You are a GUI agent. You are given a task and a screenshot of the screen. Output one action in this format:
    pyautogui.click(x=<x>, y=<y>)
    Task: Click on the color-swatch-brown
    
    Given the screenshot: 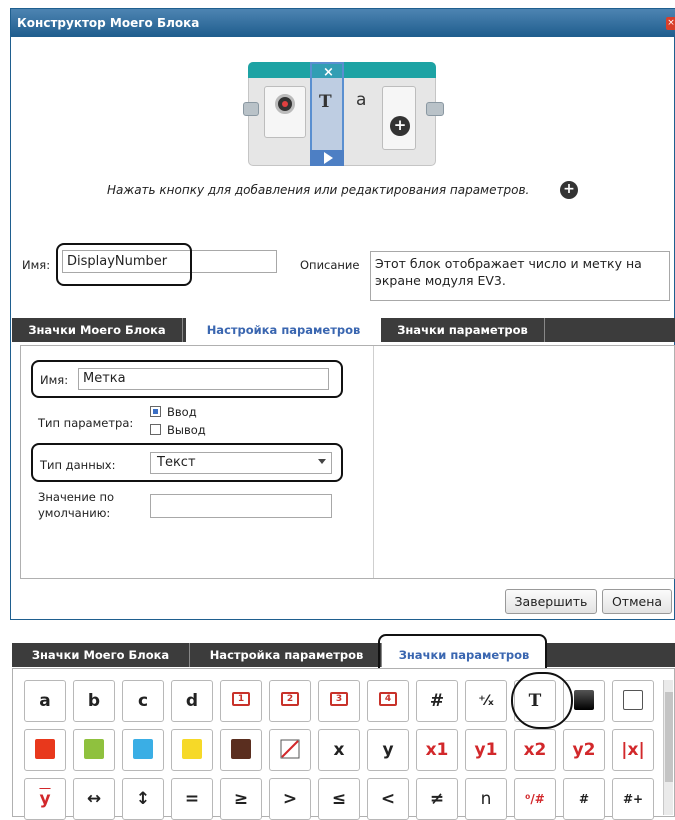 What is the action you would take?
    pyautogui.click(x=241, y=748)
    